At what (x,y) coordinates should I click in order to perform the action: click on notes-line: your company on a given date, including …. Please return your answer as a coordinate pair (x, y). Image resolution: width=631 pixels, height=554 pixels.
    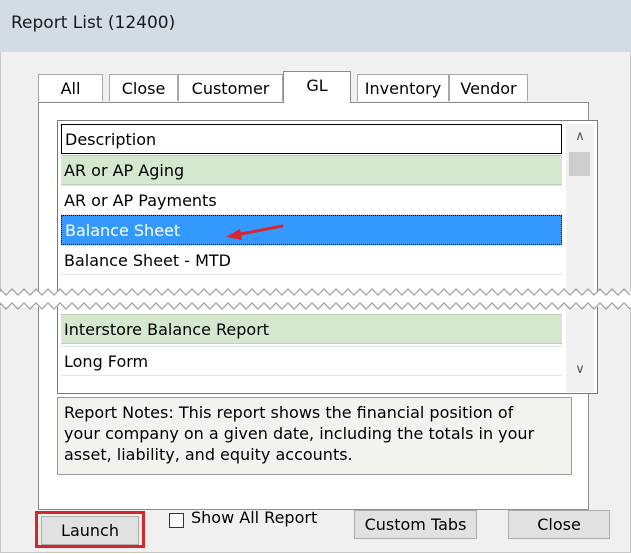
    Looking at the image, I should click on (299, 433).